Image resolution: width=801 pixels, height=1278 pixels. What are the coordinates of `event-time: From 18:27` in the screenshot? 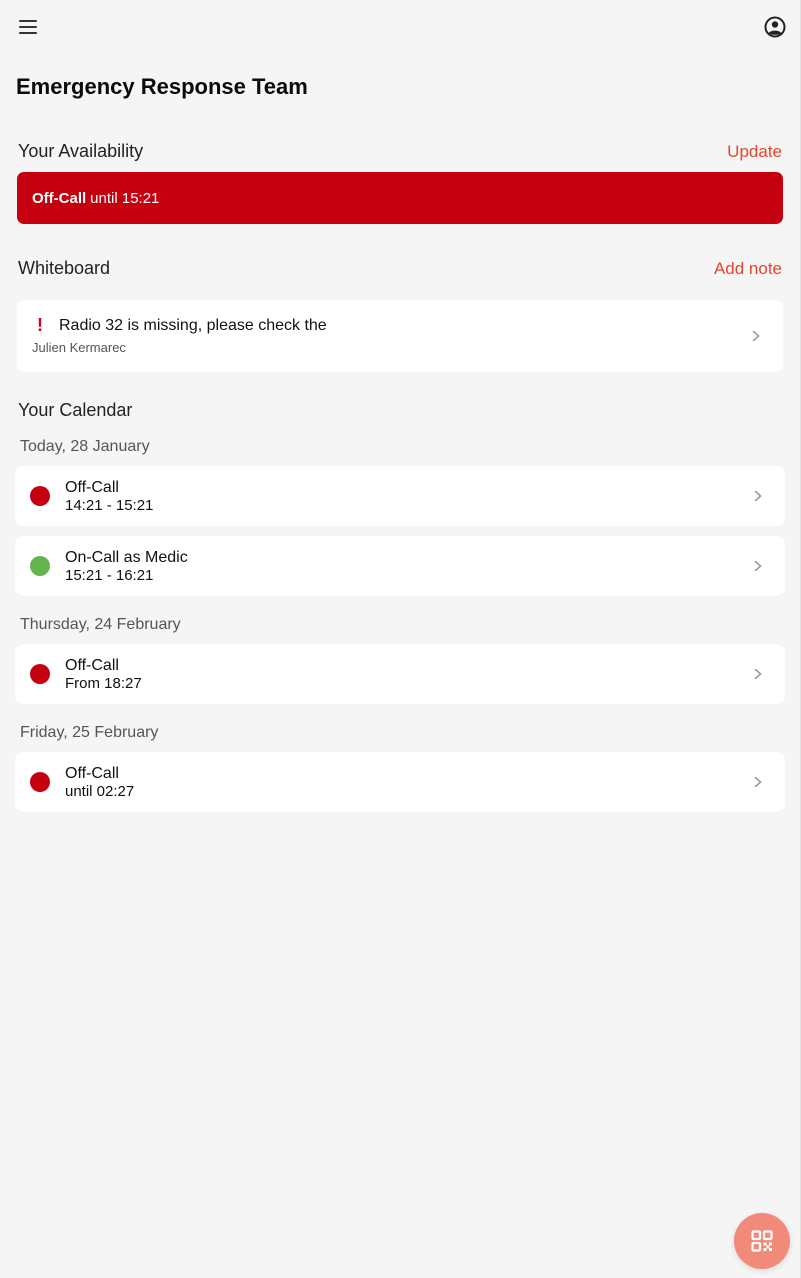 It's located at (103, 683).